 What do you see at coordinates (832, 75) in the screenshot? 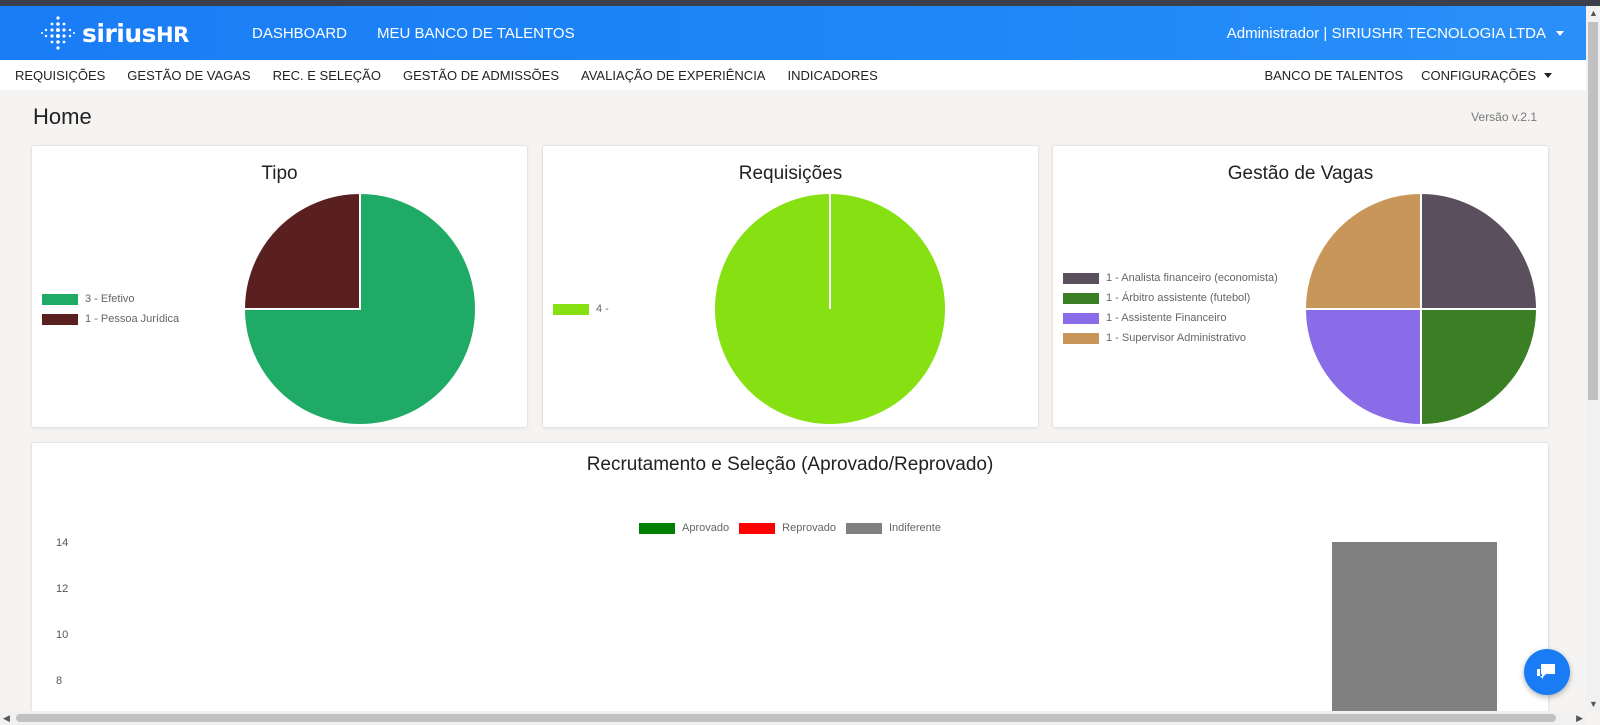
I see `subnav-indicadores: INDICADORES` at bounding box center [832, 75].